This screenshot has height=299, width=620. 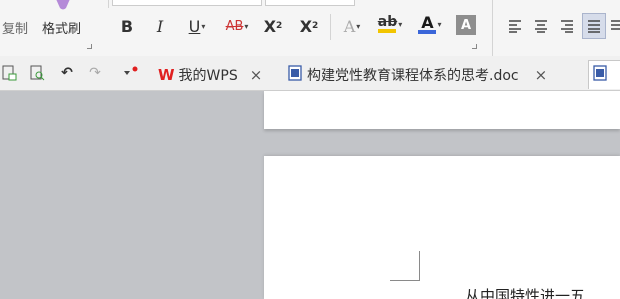 I want to click on text-effect-label: A, so click(x=349, y=26).